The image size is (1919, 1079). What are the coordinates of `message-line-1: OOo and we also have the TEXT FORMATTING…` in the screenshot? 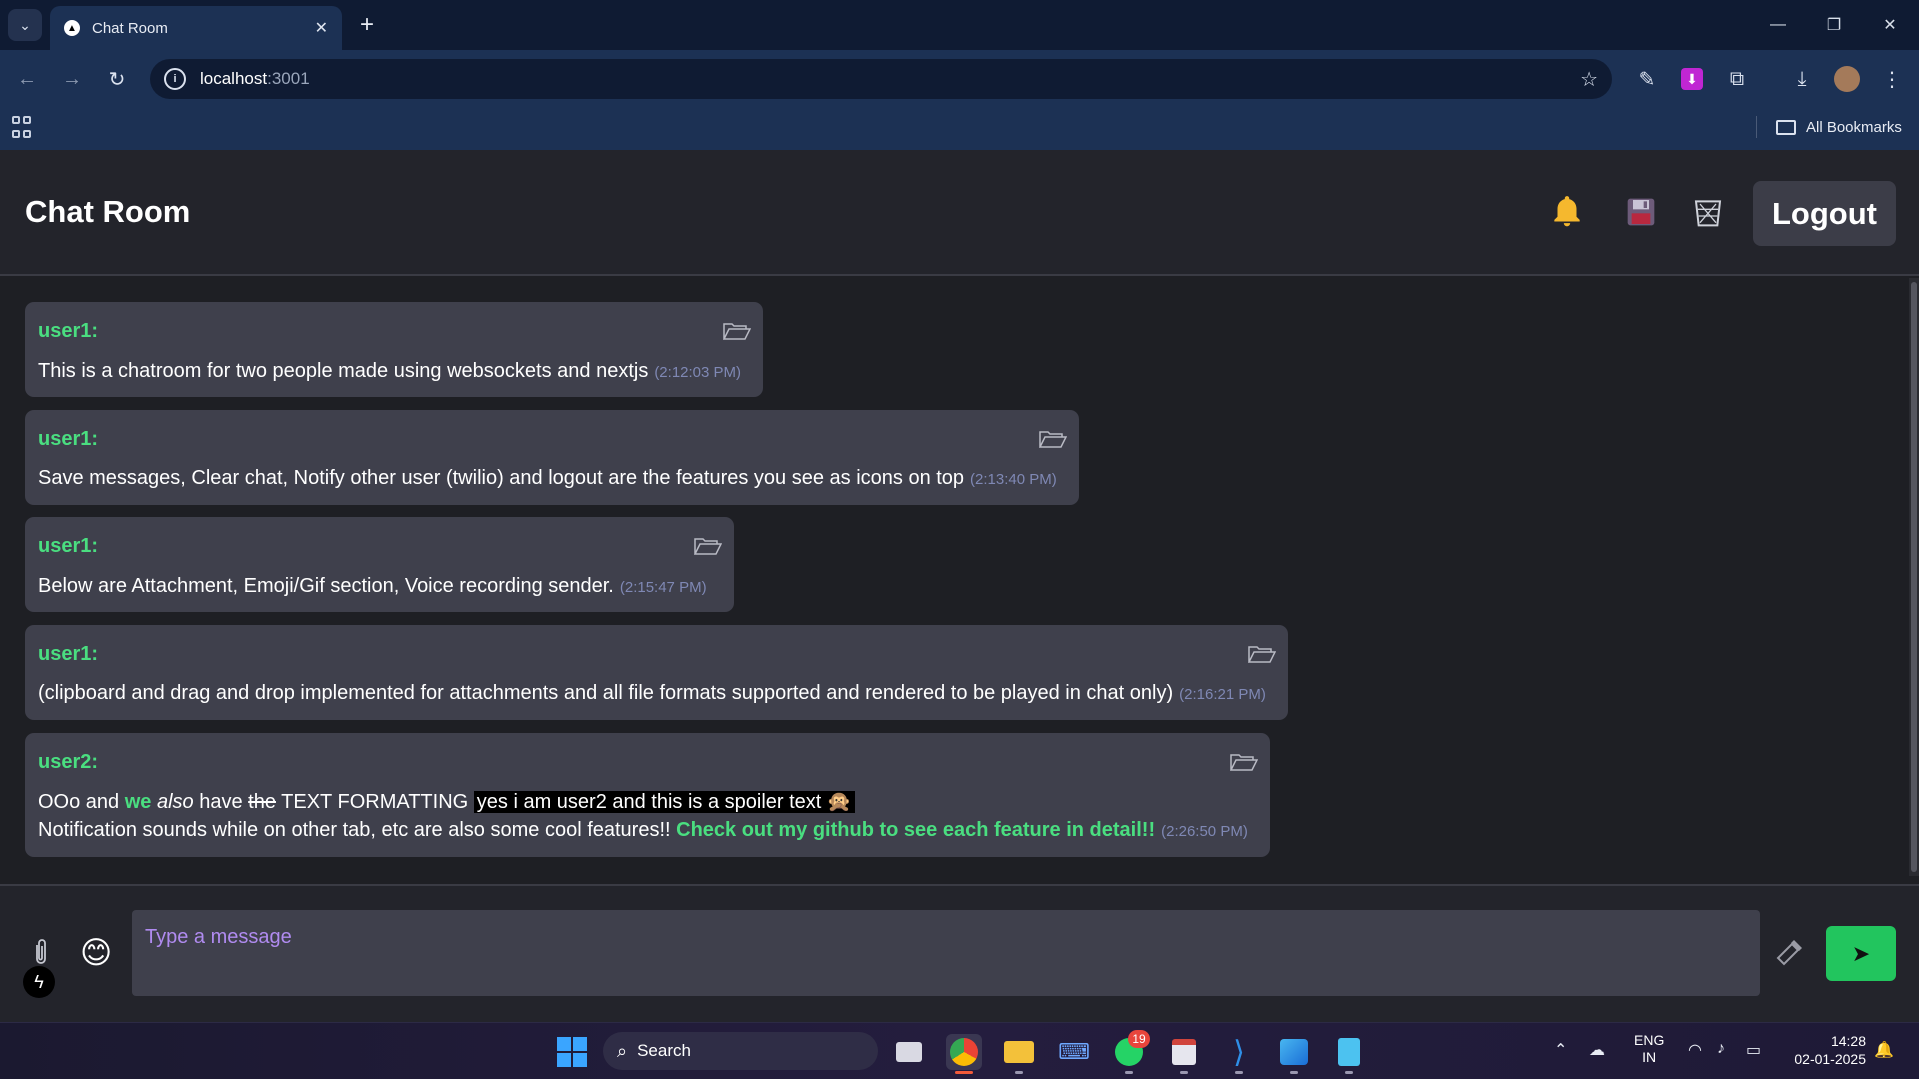 It's located at (446, 801).